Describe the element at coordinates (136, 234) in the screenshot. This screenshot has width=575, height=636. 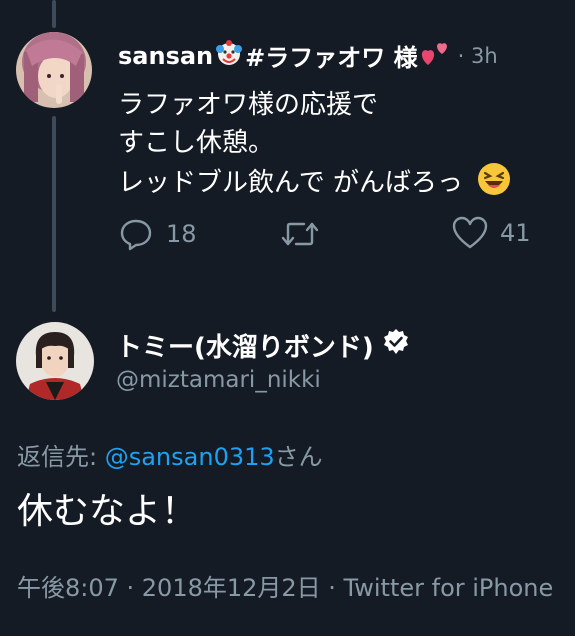
I see `reply-icon` at that location.